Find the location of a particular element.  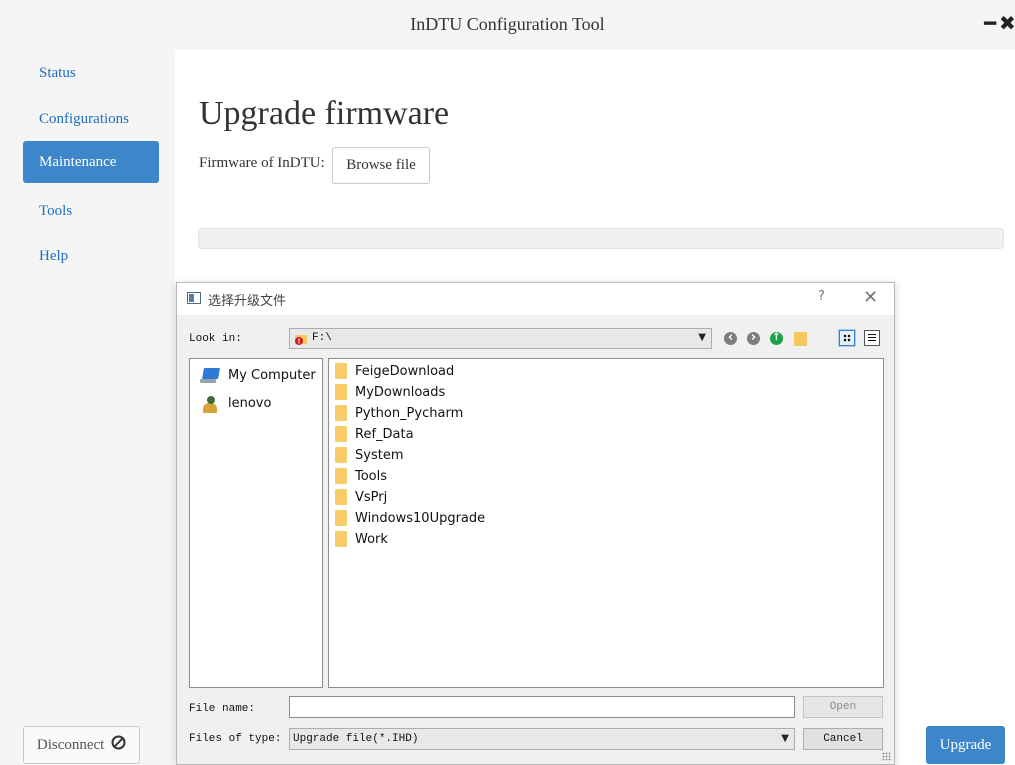

title-bar: InDTU Configuration Tool ━ ✖ is located at coordinates (507, 25).